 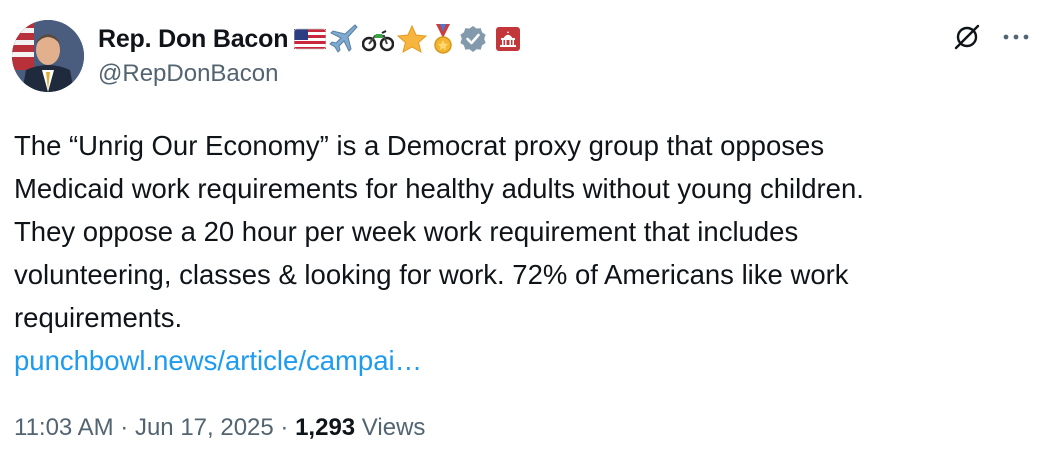 I want to click on views-label: Views, so click(x=390, y=427).